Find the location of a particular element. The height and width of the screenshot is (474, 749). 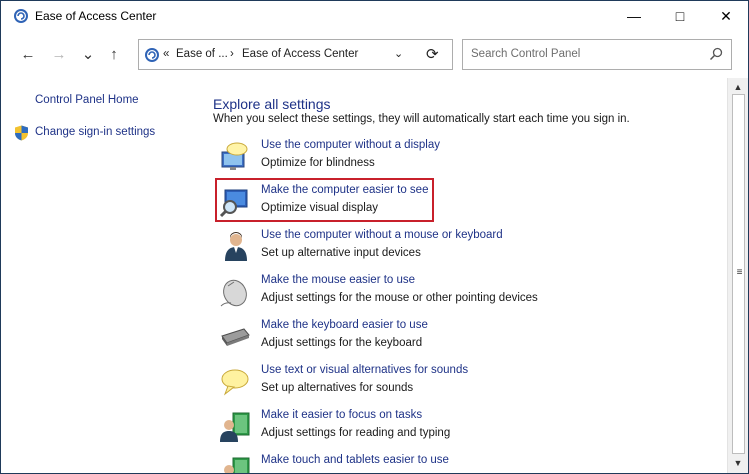

keyboard-icon is located at coordinates (235, 337).